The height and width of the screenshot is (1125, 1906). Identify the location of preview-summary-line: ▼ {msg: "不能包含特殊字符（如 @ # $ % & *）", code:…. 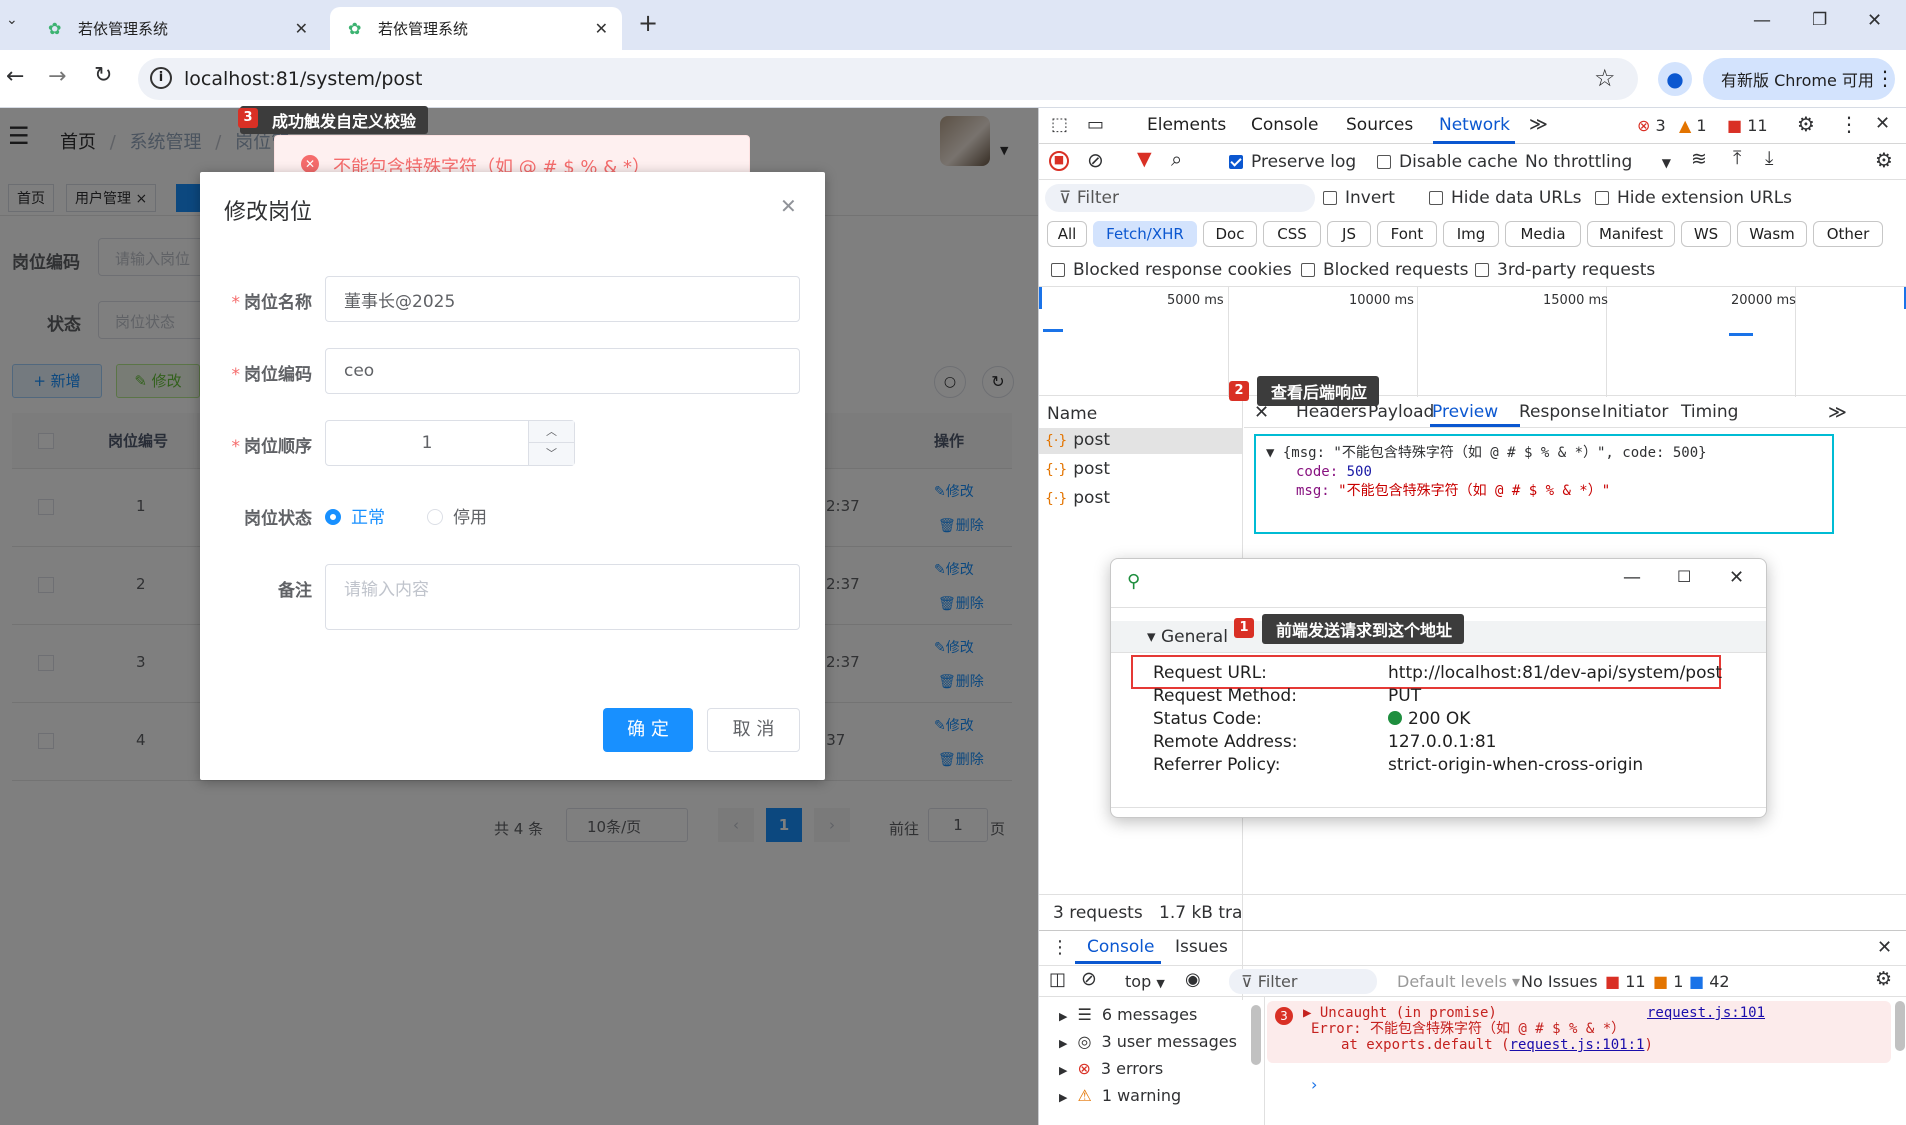
(1544, 453).